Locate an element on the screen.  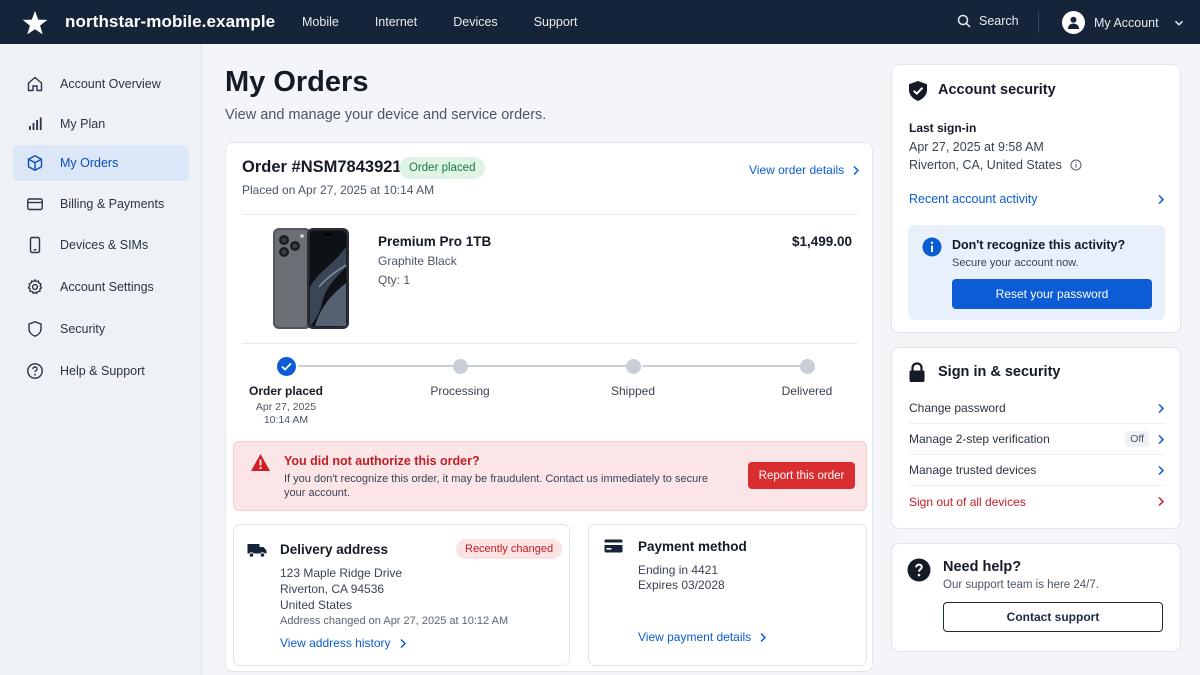
reset-password-button: Reset your password is located at coordinates (1052, 294).